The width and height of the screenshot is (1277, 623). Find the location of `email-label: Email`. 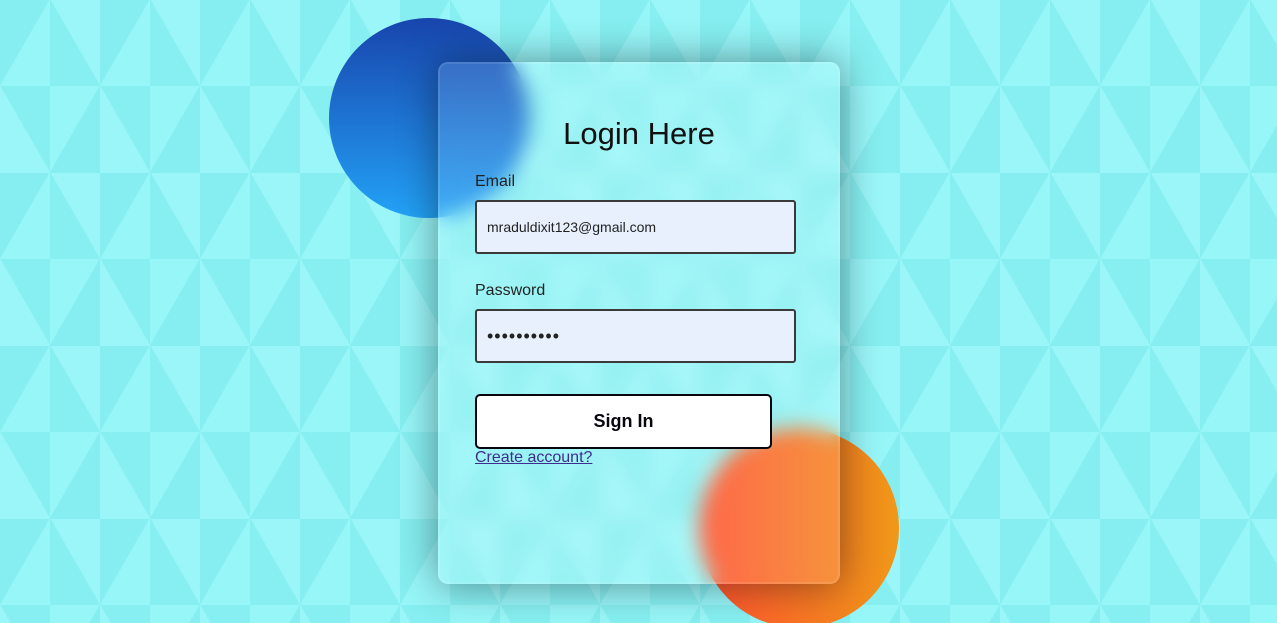

email-label: Email is located at coordinates (495, 181).